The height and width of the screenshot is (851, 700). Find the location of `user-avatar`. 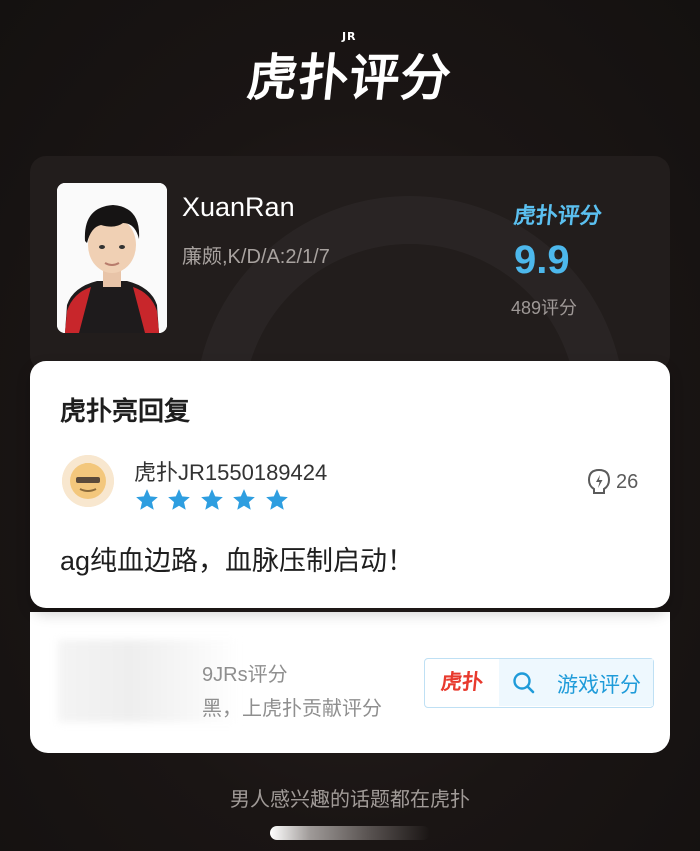

user-avatar is located at coordinates (88, 481).